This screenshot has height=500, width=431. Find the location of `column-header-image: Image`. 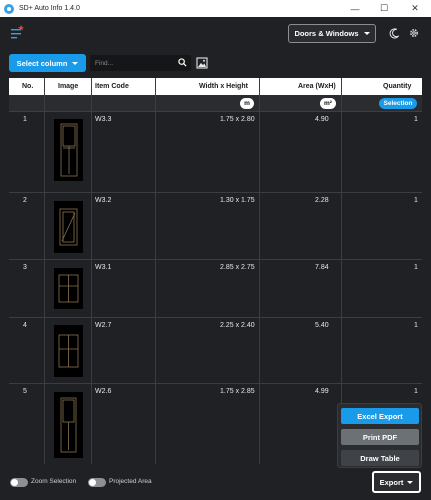

column-header-image: Image is located at coordinates (68, 86).